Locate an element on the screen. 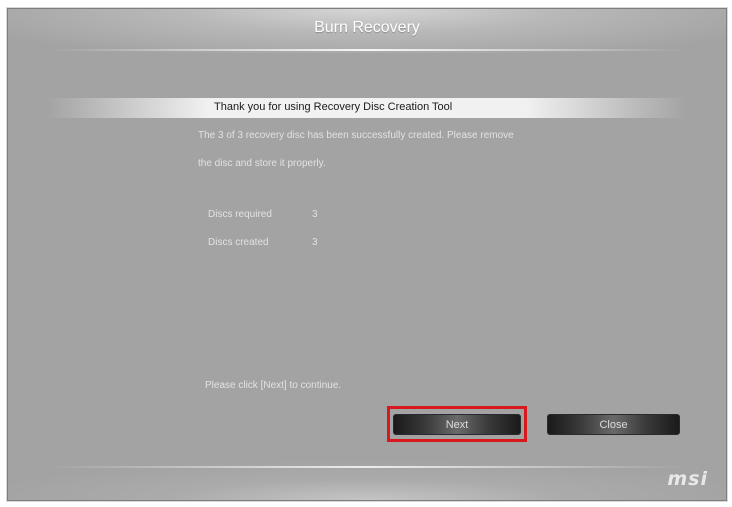 This screenshot has height=507, width=732. discs-required-row: Discs required 3 is located at coordinates (263, 214).